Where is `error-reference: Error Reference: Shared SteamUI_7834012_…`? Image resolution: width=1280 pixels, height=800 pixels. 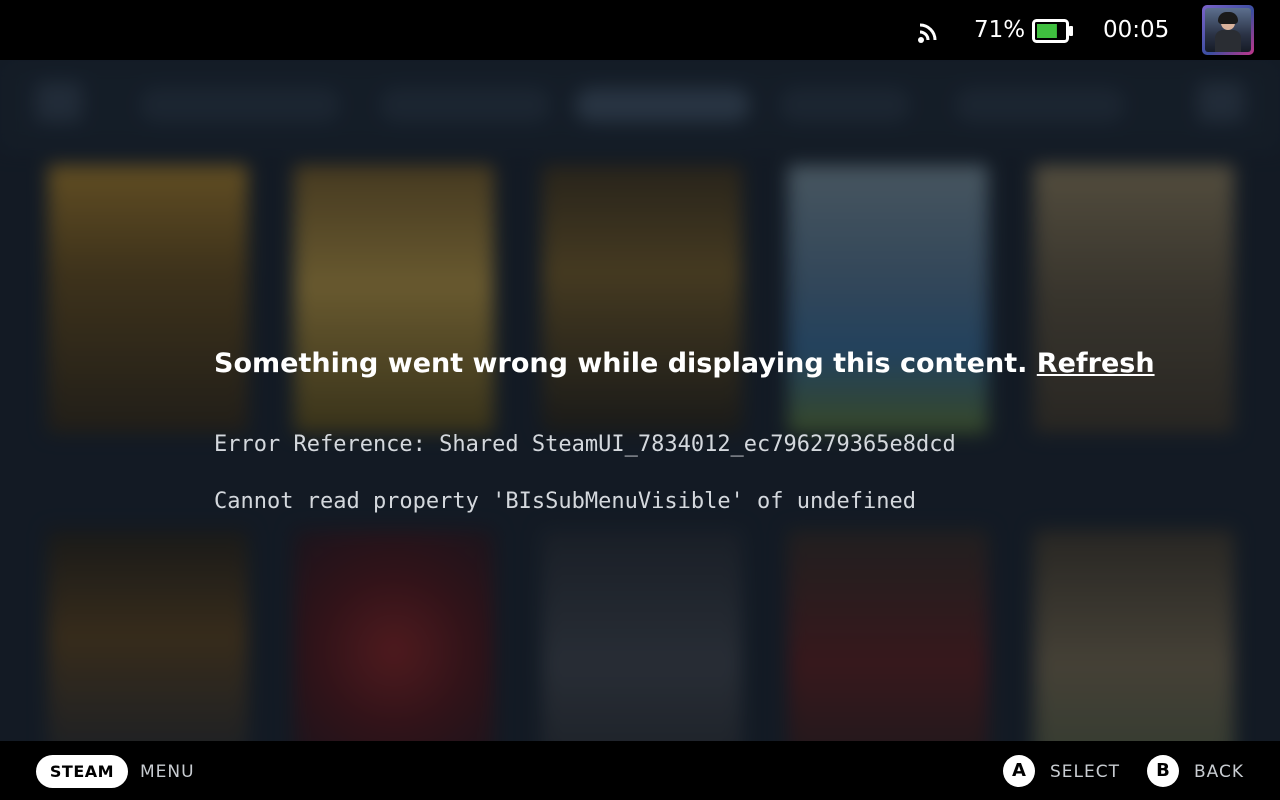
error-reference: Error Reference: Shared SteamUI_7834012_… is located at coordinates (585, 444).